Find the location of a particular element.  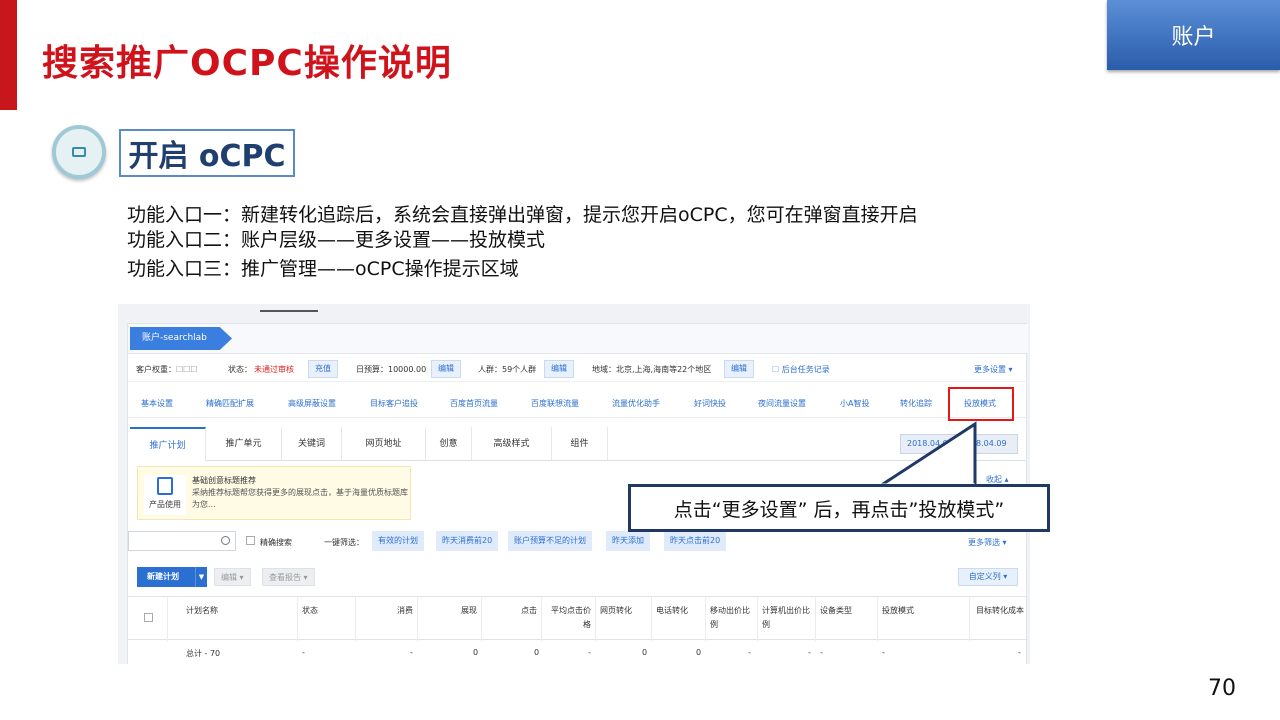

action-row: 新建计划 ▼ 编辑 ▾ 查看报告 ▾ 自定义列 ▾ is located at coordinates (578, 578).